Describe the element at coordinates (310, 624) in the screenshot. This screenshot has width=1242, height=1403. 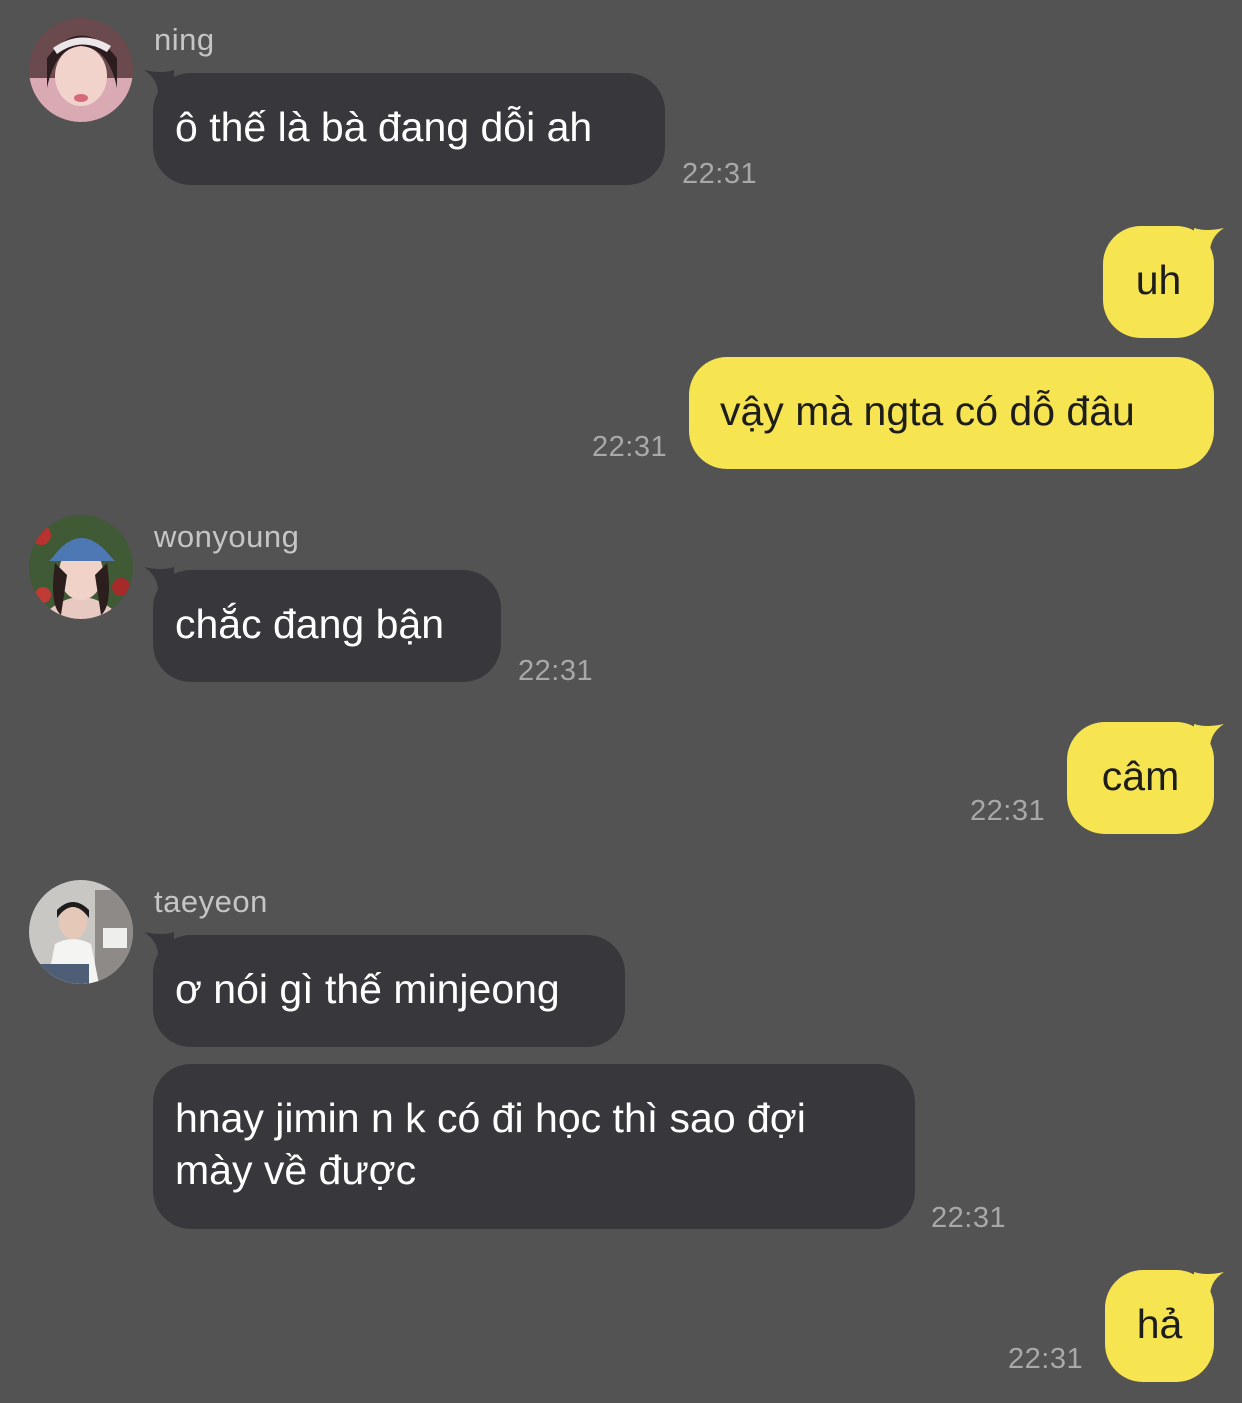
I see `message-text: chắc đang bận` at that location.